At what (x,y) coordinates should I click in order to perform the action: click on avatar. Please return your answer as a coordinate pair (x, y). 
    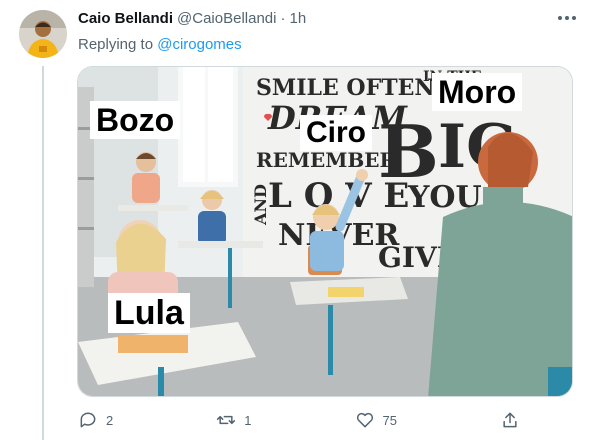
    Looking at the image, I should click on (43, 34).